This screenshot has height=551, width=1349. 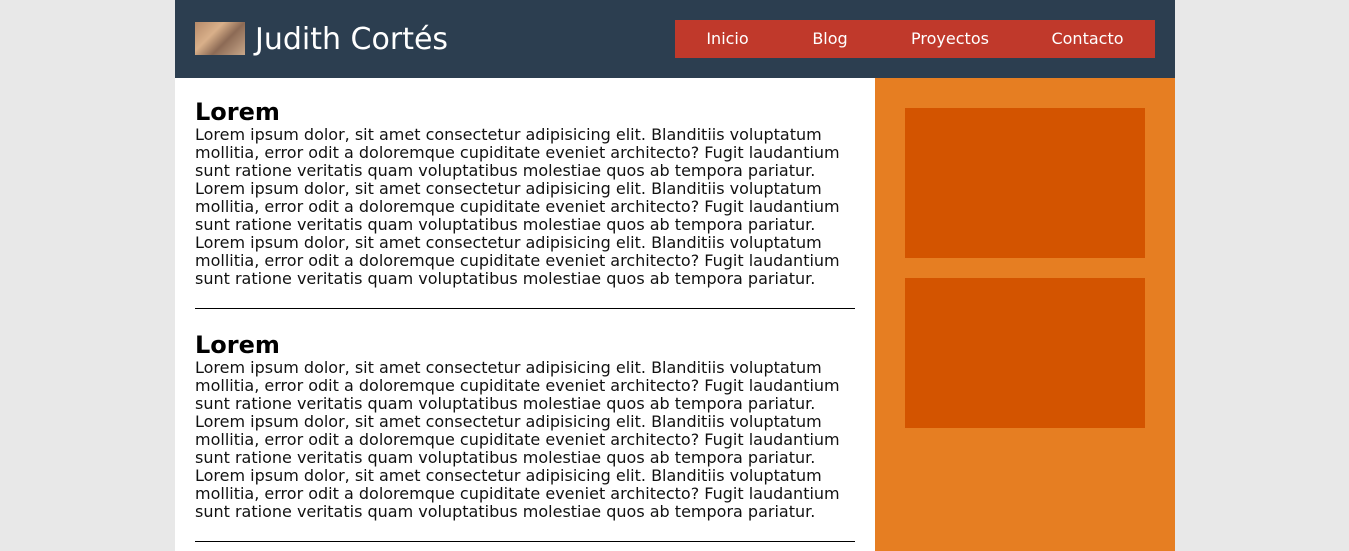 What do you see at coordinates (950, 39) in the screenshot?
I see `nav-item-proyectos: Proyectos` at bounding box center [950, 39].